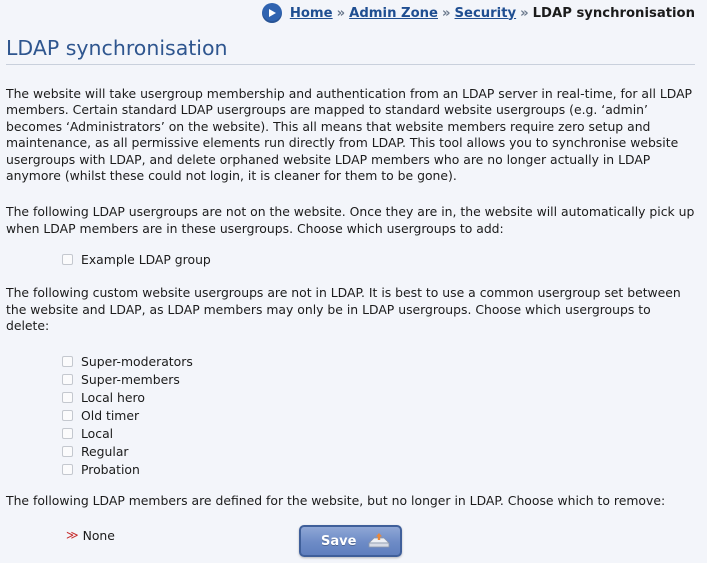 The height and width of the screenshot is (563, 707). What do you see at coordinates (393, 13) in the screenshot?
I see `breadcrumb-admin-zone-link: Admin Zone` at bounding box center [393, 13].